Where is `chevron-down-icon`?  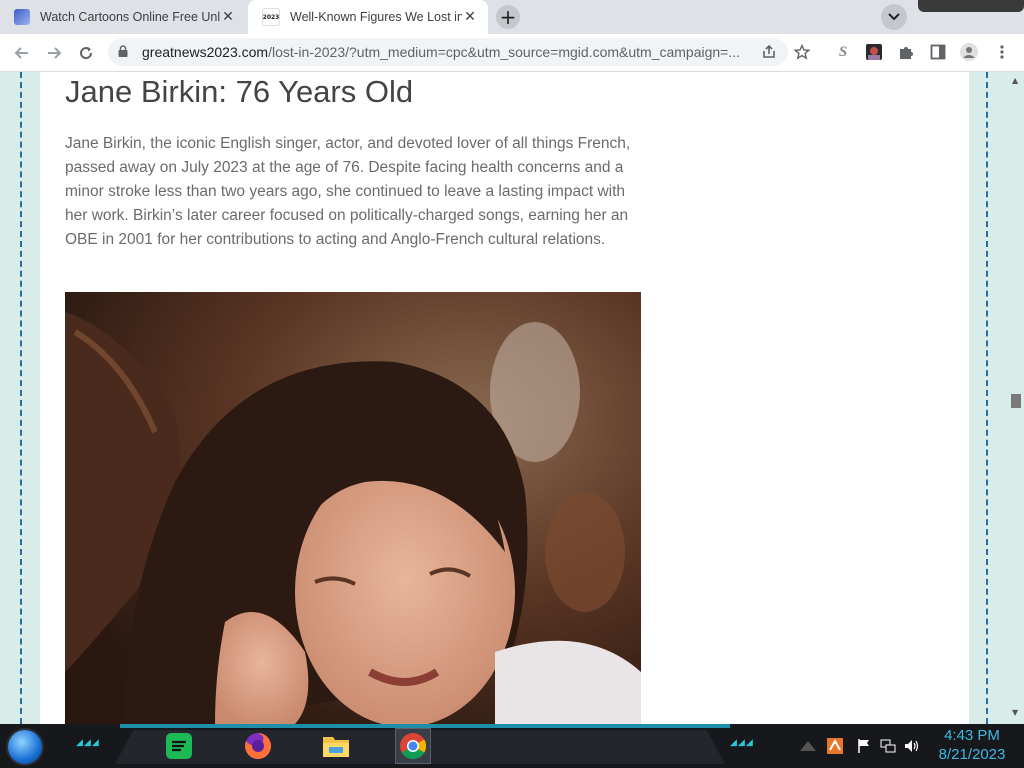
chevron-down-icon is located at coordinates (894, 17).